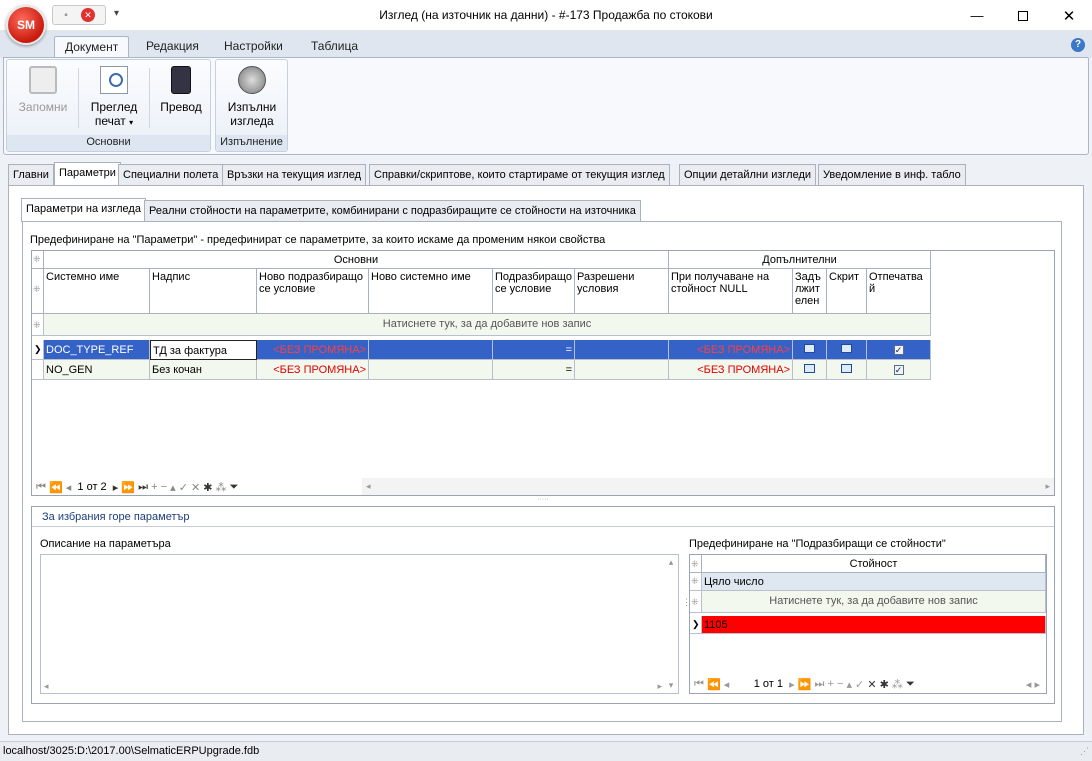  I want to click on tab-view-links: Връзки на текущия изглед, so click(294, 174).